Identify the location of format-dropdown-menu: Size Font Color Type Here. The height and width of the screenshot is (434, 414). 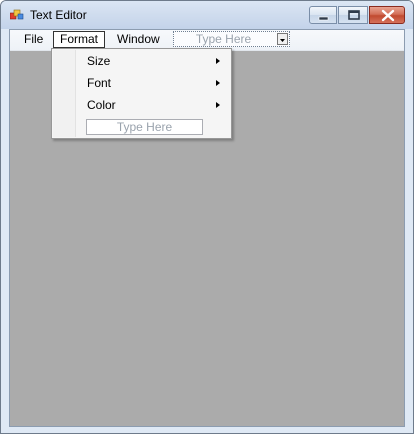
(141, 93).